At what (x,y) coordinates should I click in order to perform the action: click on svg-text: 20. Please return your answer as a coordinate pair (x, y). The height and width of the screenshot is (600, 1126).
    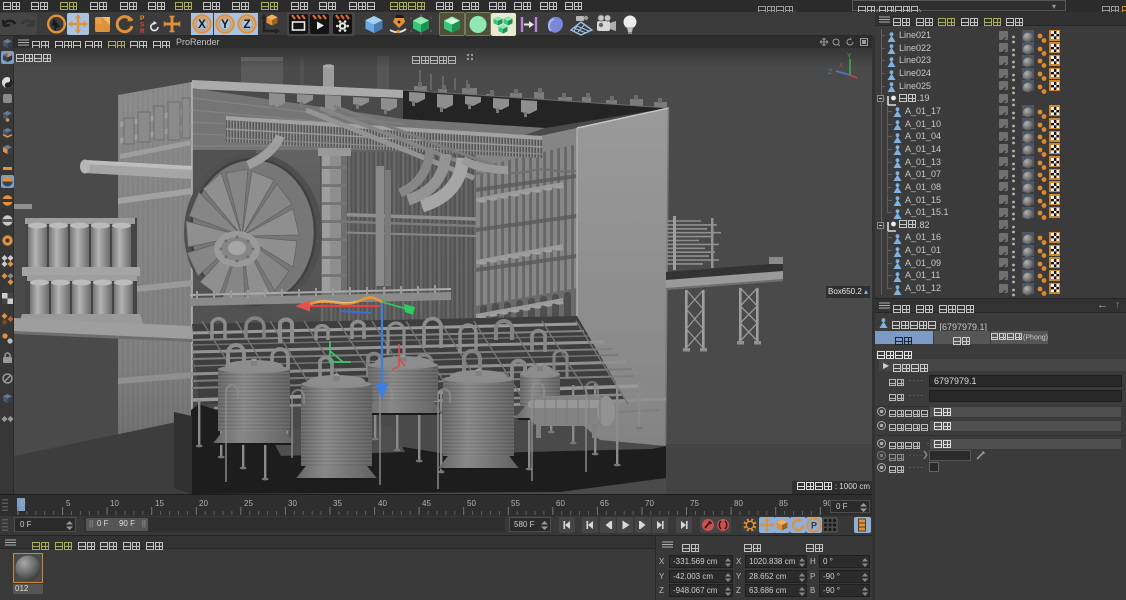
    Looking at the image, I should click on (203, 503).